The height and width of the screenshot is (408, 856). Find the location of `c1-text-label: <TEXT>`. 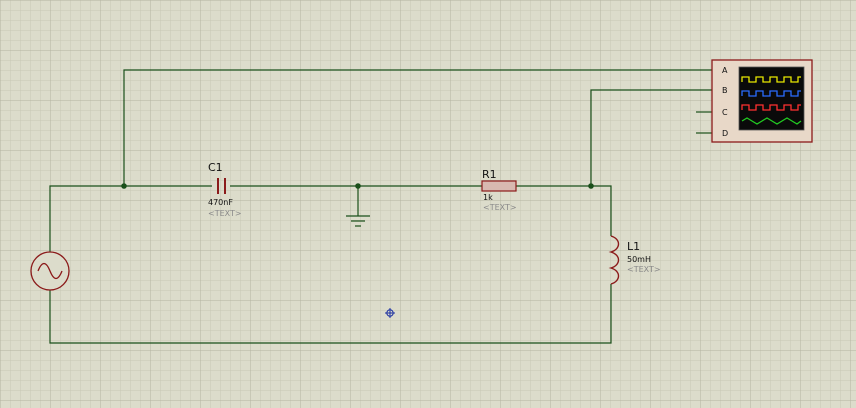

c1-text-label: <TEXT> is located at coordinates (225, 213).